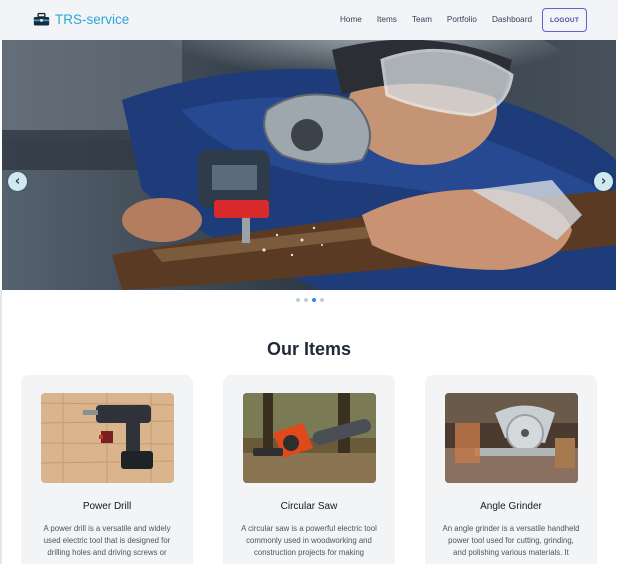 The image size is (618, 564). What do you see at coordinates (314, 300) in the screenshot?
I see `carousel-dot-3-active` at bounding box center [314, 300].